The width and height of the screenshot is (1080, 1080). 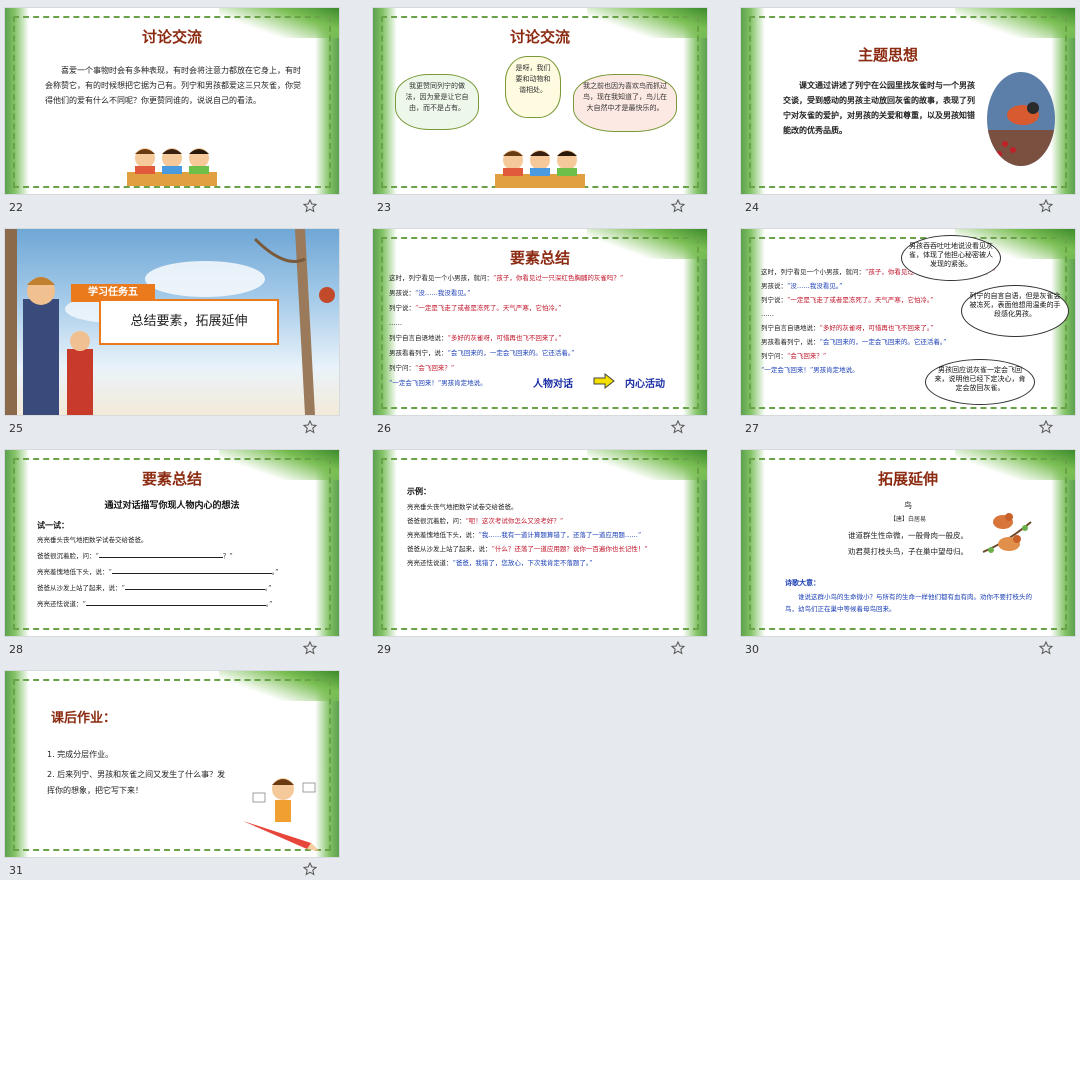 What do you see at coordinates (430, 293) in the screenshot?
I see `dialogue-line: 男孩说：“没……我没看见。”` at bounding box center [430, 293].